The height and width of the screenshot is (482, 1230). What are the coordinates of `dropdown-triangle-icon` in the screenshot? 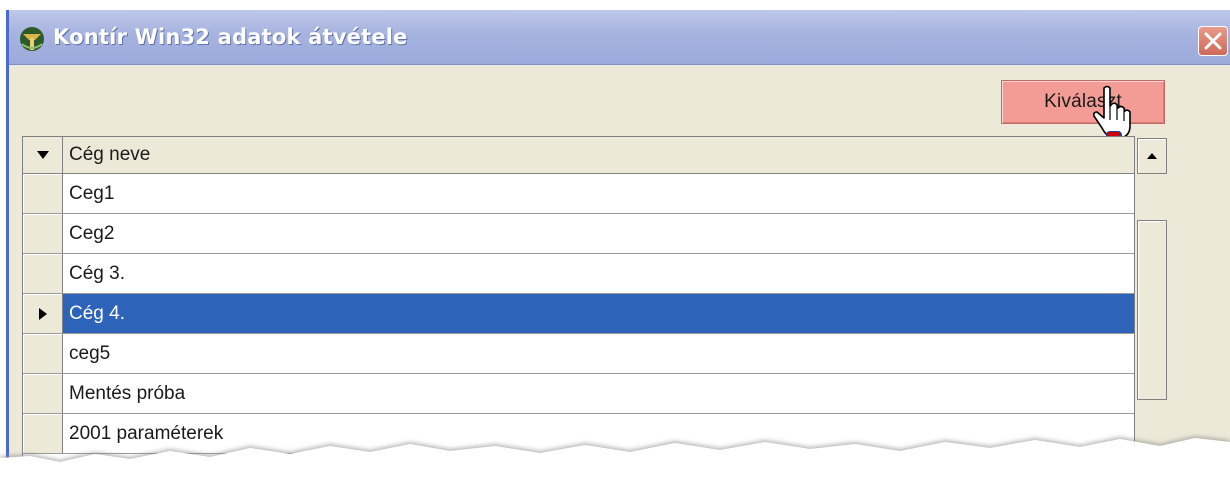 It's located at (42, 155).